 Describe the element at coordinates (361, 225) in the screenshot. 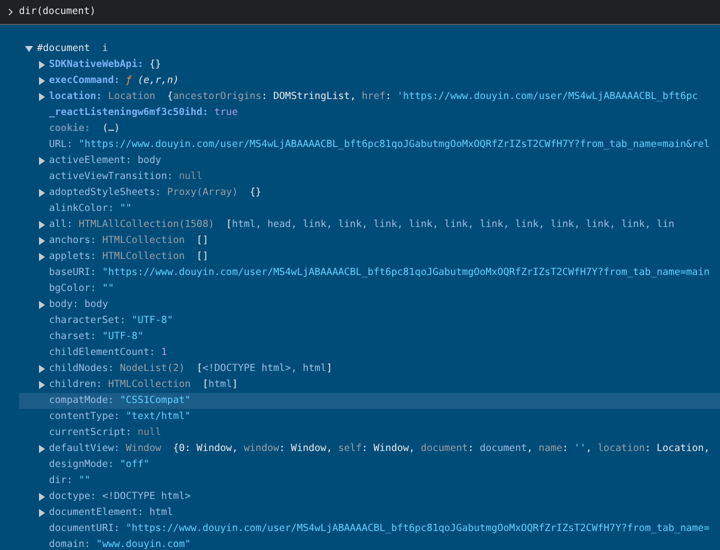

I see `property-line: all: HTMLAllCollection(1508) [html, head, link, link, link, link, link, link, link, link, link, link, lin` at that location.